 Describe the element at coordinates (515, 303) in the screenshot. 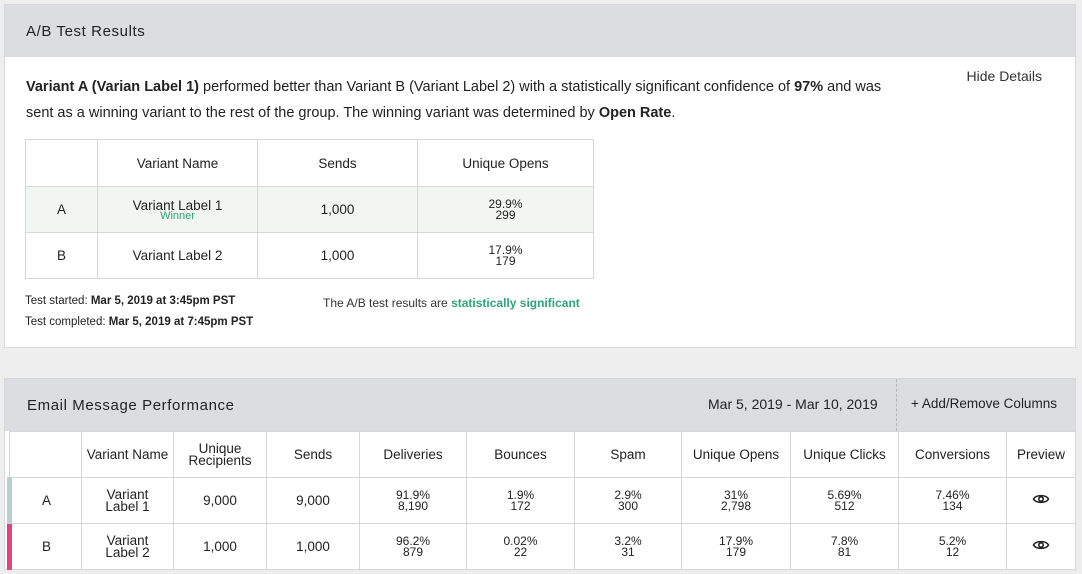

I see `significance-value: statistically significant` at that location.